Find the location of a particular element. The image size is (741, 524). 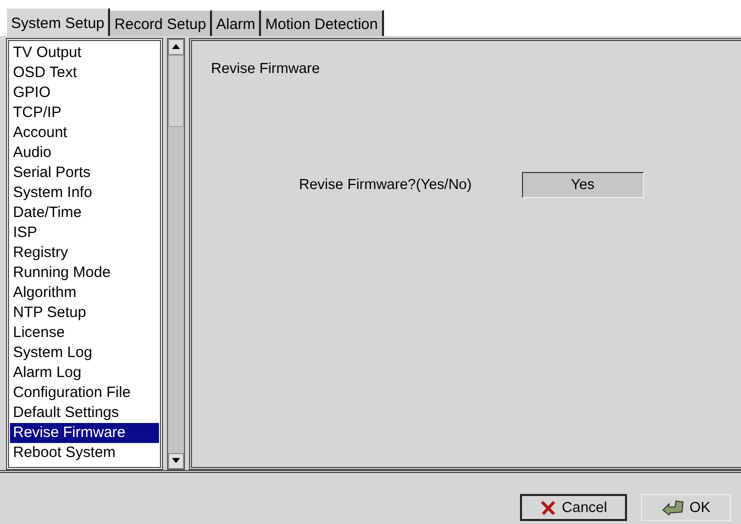

tab: System Setup is located at coordinates (58, 22).